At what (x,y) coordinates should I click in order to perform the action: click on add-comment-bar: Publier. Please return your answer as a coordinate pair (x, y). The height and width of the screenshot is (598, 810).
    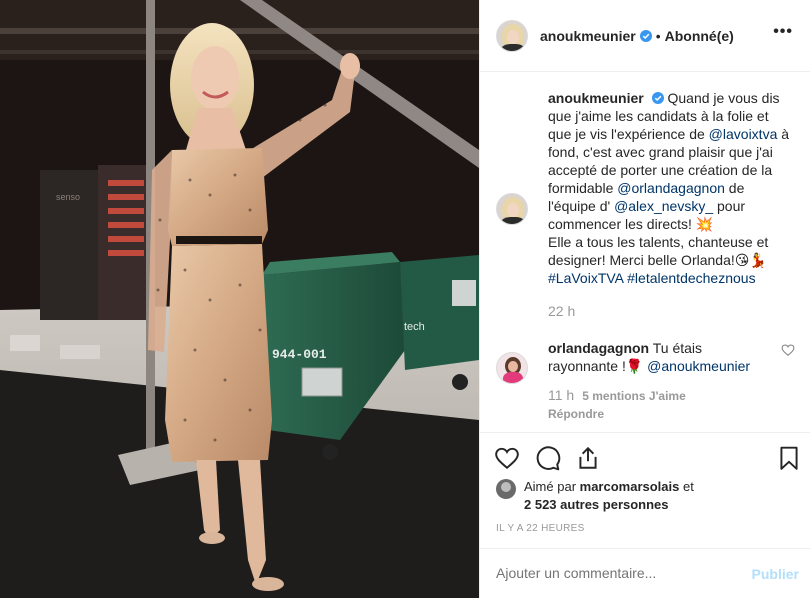
    Looking at the image, I should click on (645, 573).